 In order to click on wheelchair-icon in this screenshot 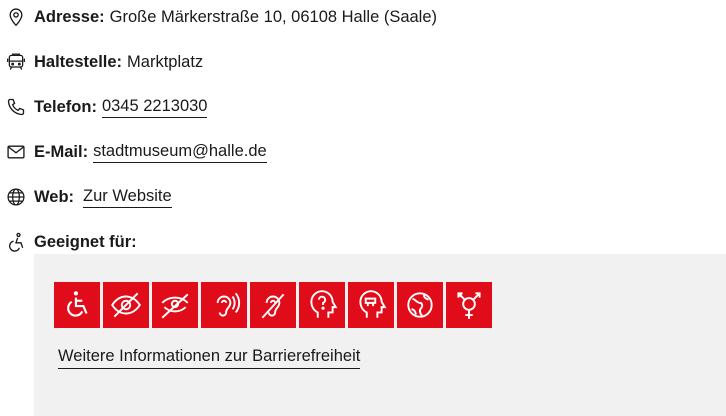, I will do `click(77, 305)`.